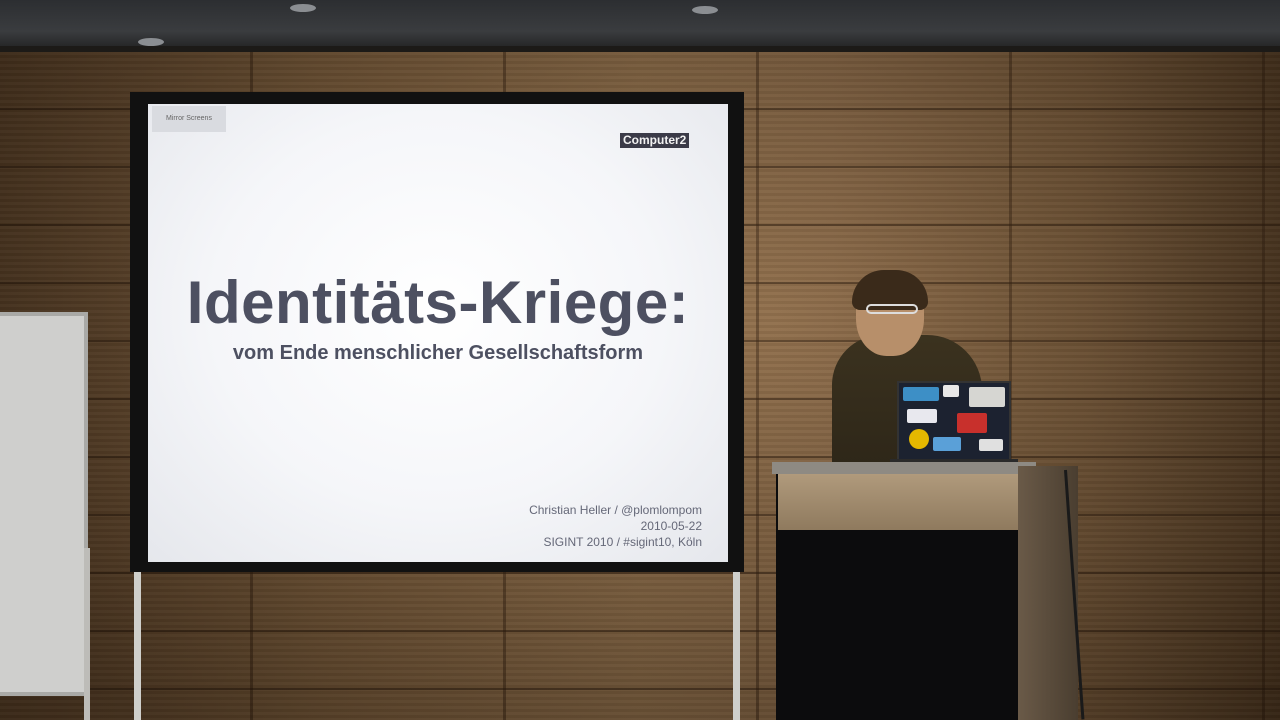  What do you see at coordinates (640, 49) in the screenshot?
I see `ceiling-edge` at bounding box center [640, 49].